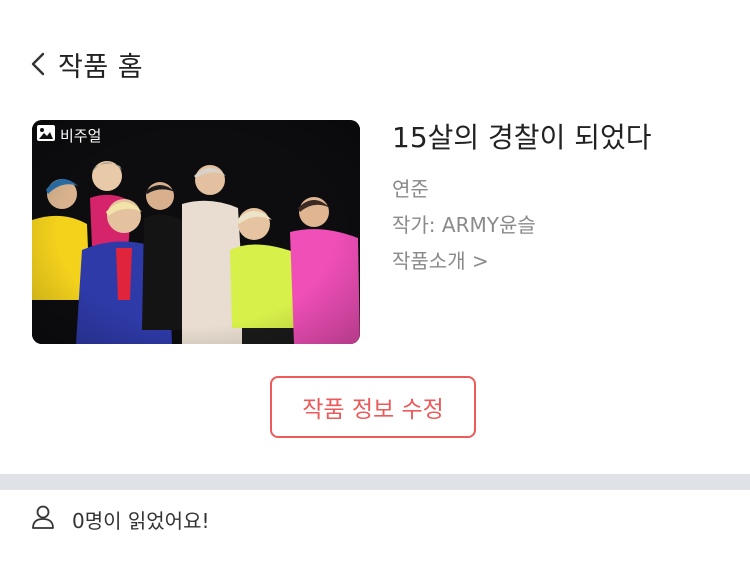  Describe the element at coordinates (101, 67) in the screenshot. I see `page-title: 작품 홈` at that location.